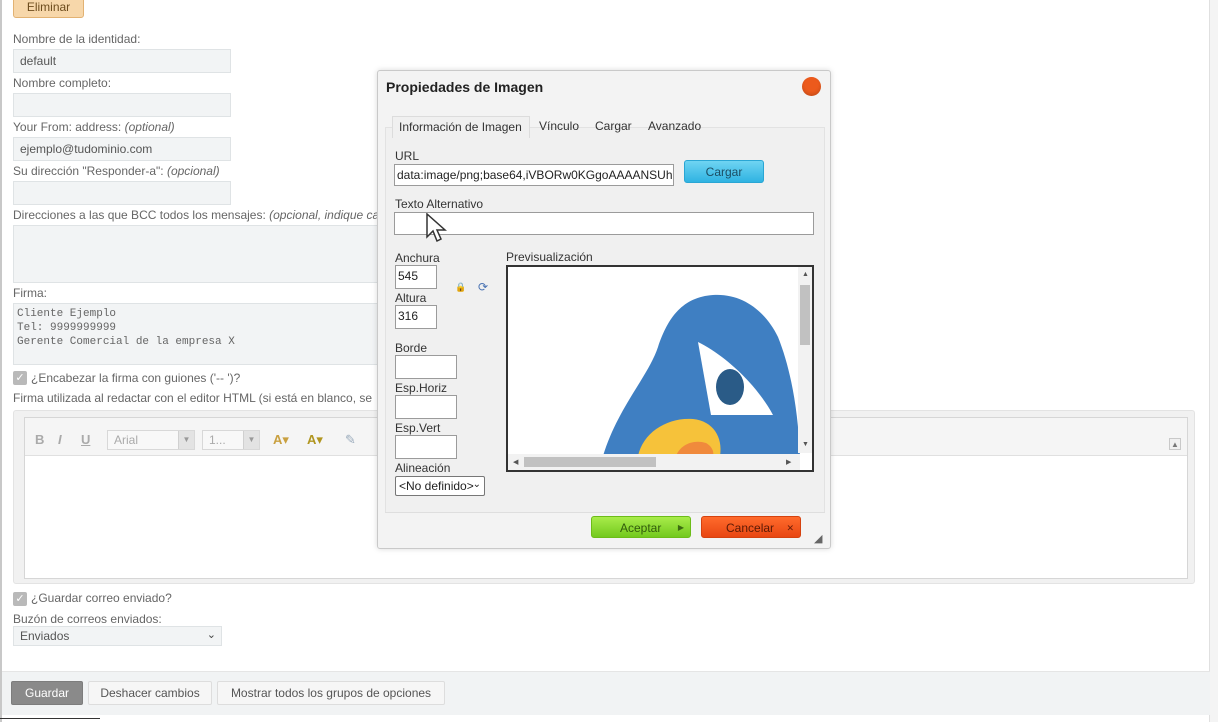 This screenshot has height=722, width=1218. I want to click on preview-vertical-scrollbar: ▲ ▼, so click(805, 360).